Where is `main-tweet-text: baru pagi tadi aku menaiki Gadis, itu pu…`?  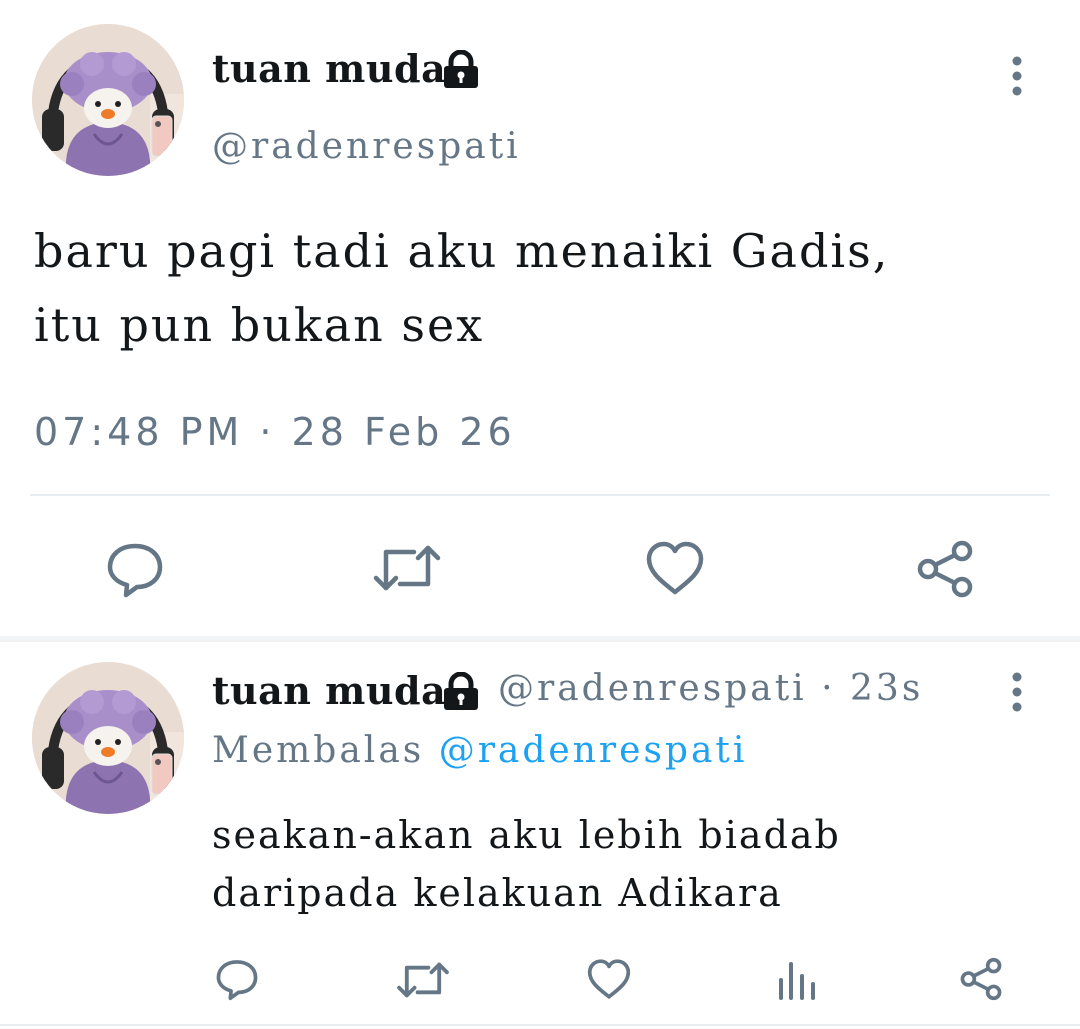 main-tweet-text: baru pagi tadi aku menaiki Gadis, itu pu… is located at coordinates (534, 288).